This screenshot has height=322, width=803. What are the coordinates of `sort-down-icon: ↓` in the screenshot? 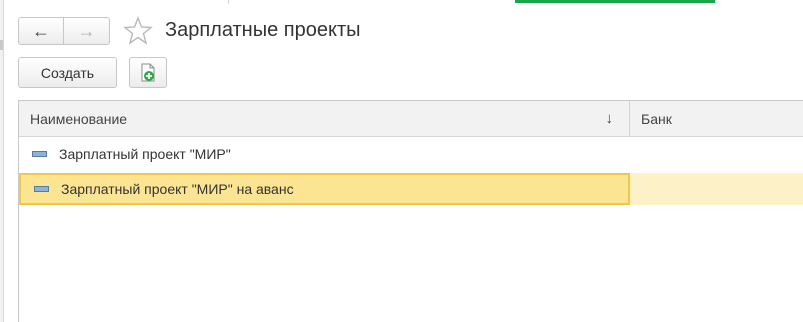 It's located at (609, 118).